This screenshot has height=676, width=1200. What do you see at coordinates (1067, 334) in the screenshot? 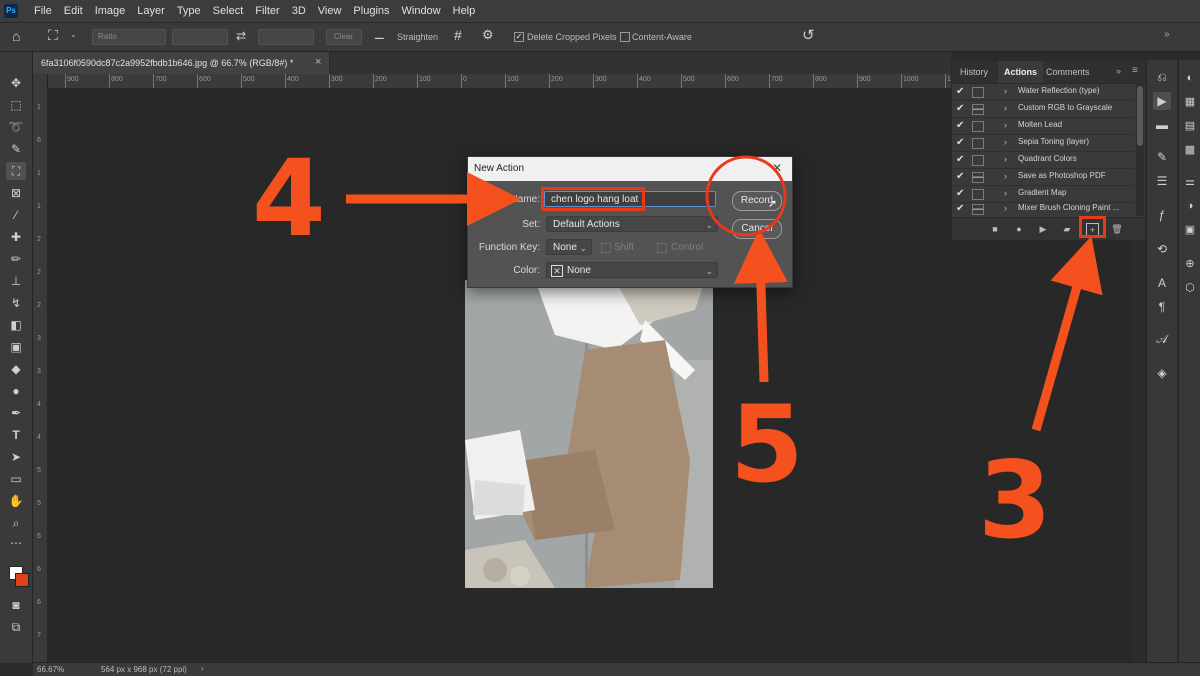
I see `arrow-to-new-action-button` at bounding box center [1067, 334].